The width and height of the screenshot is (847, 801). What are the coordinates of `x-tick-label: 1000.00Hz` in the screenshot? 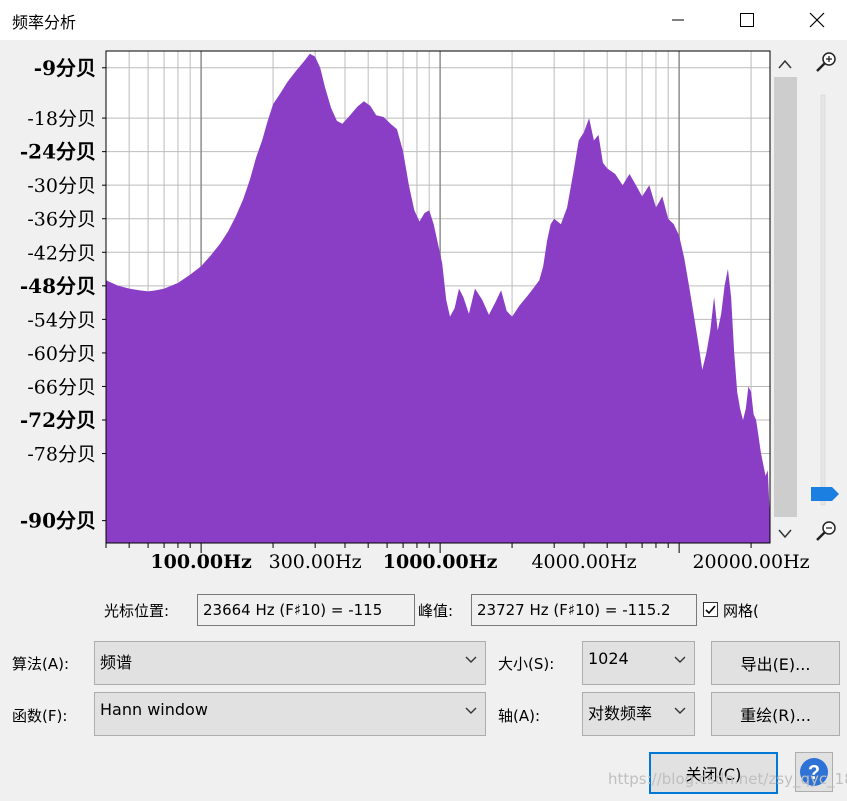 It's located at (440, 562).